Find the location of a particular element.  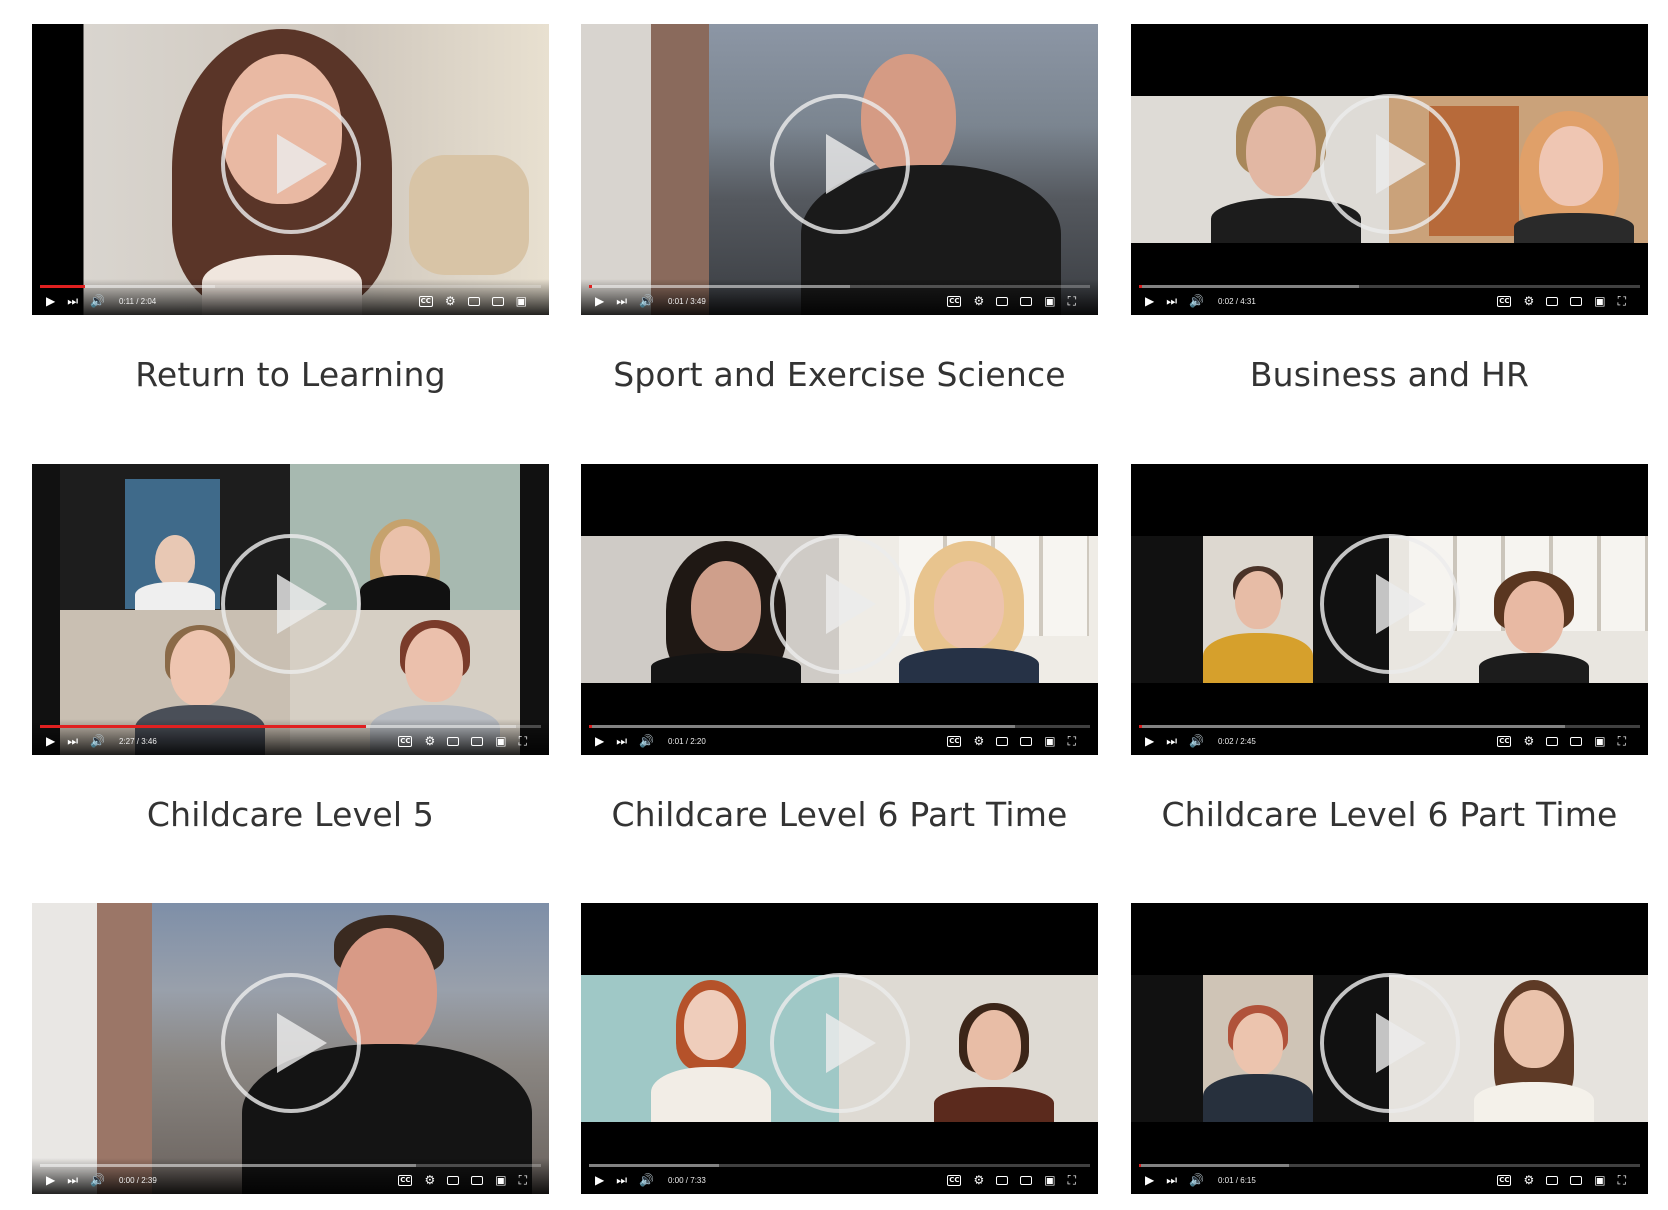

video-player: ▶ ⏭ 🔊 0:00 / 7:33 CC ⚙ ▣ ⛶ is located at coordinates (839, 1048).